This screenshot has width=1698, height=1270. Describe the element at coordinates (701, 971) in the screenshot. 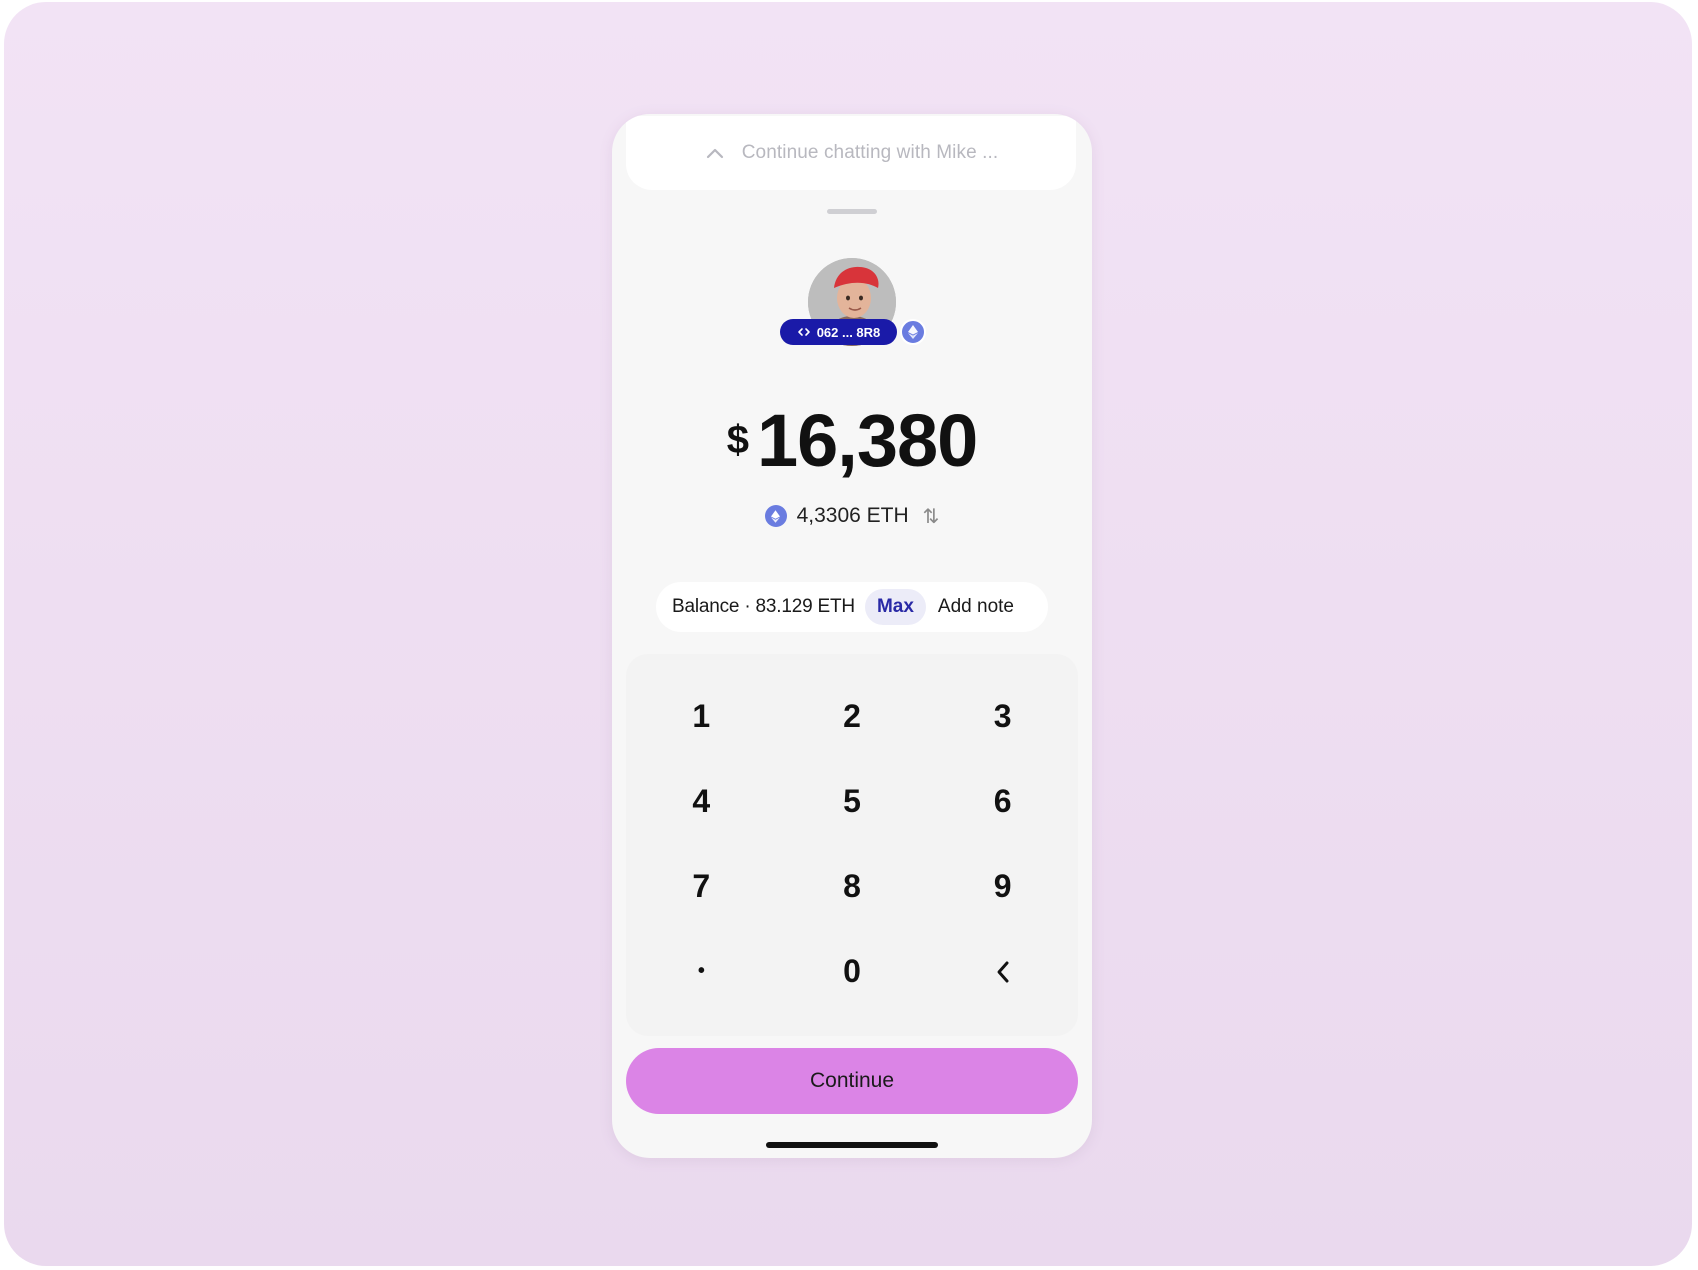

I see `key-decimal: •` at that location.